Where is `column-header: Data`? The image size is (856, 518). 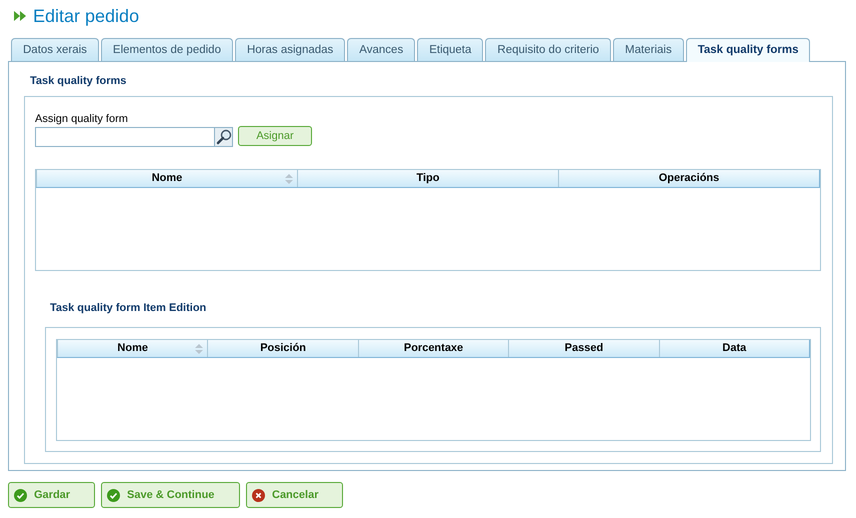
column-header: Data is located at coordinates (734, 348).